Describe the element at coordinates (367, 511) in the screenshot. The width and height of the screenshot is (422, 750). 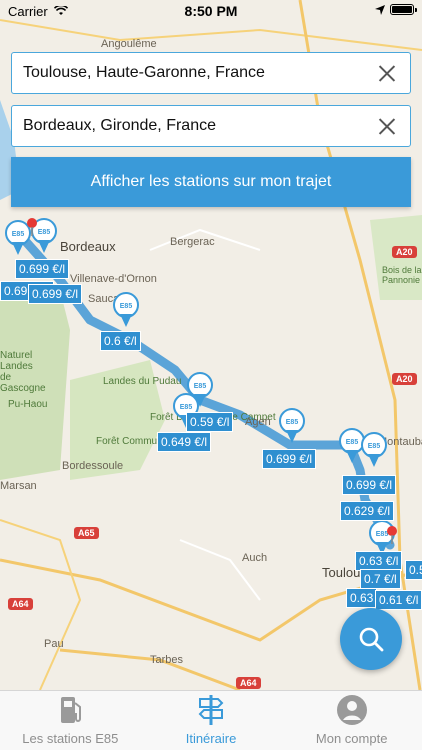
I see `price-label: 0.629 €/l` at that location.